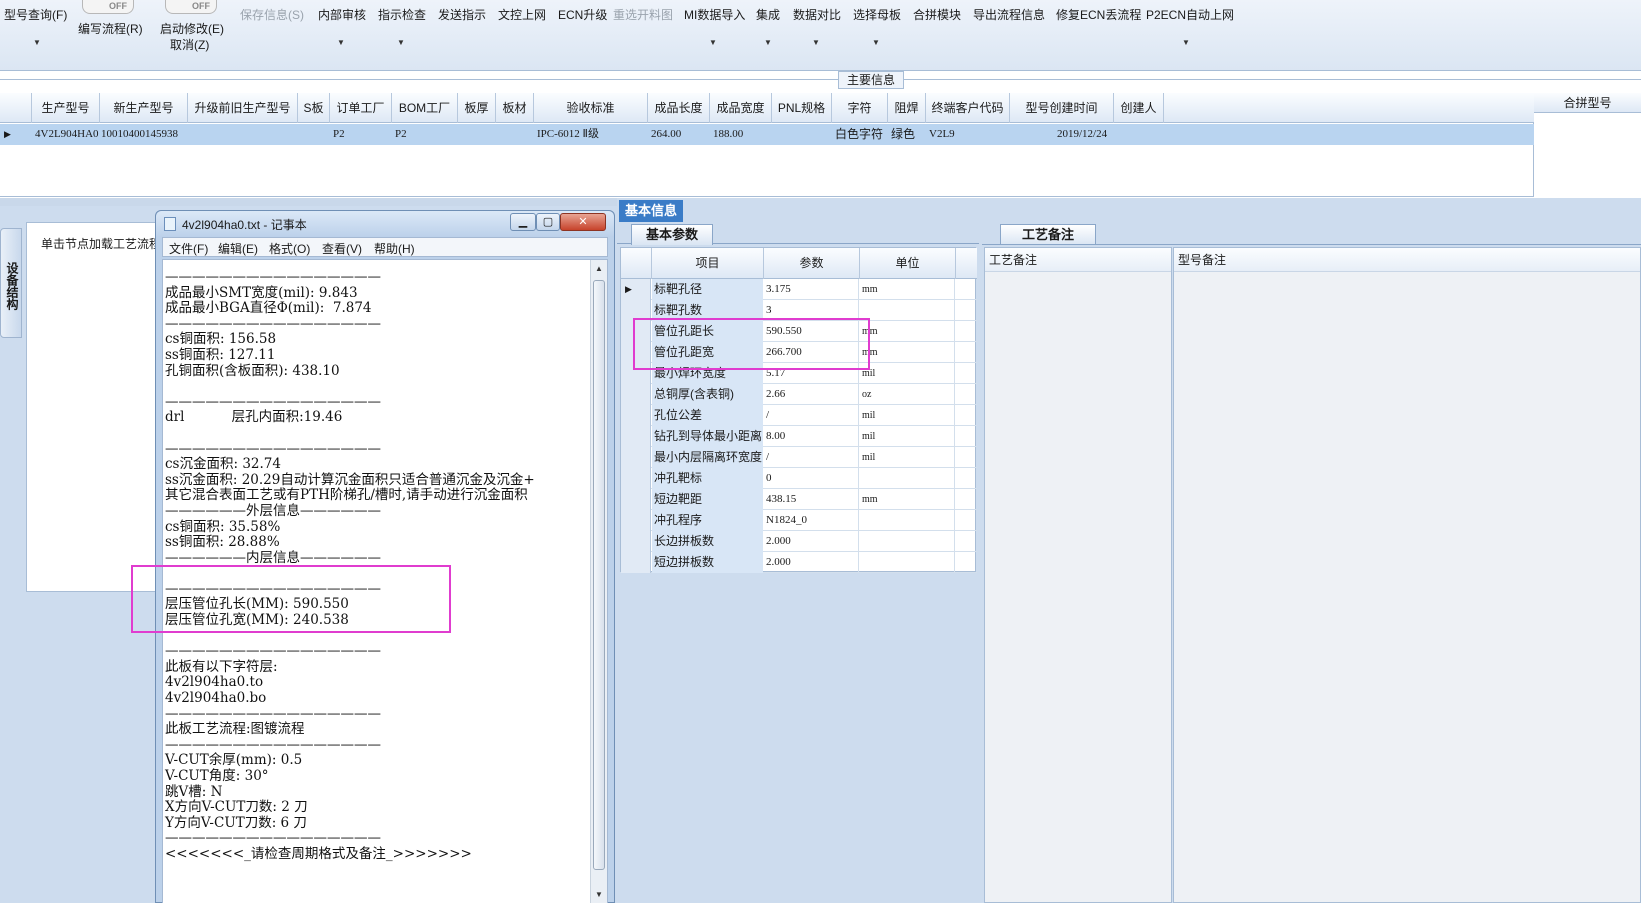  What do you see at coordinates (857, 134) in the screenshot?
I see `cell: 白色字符` at bounding box center [857, 134].